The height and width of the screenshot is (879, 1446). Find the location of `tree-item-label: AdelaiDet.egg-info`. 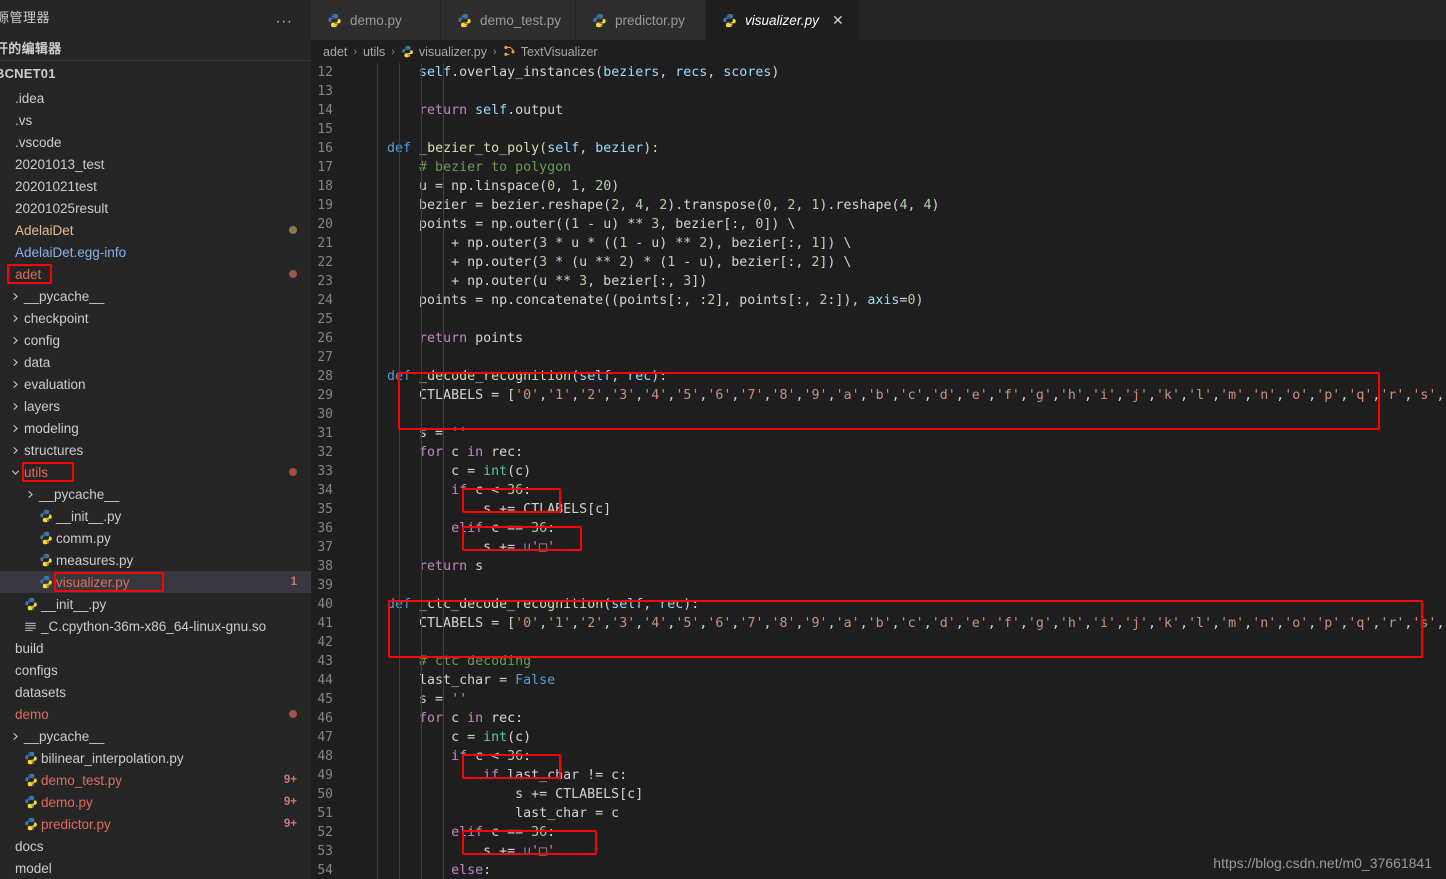

tree-item-label: AdelaiDet.egg-info is located at coordinates (71, 252).